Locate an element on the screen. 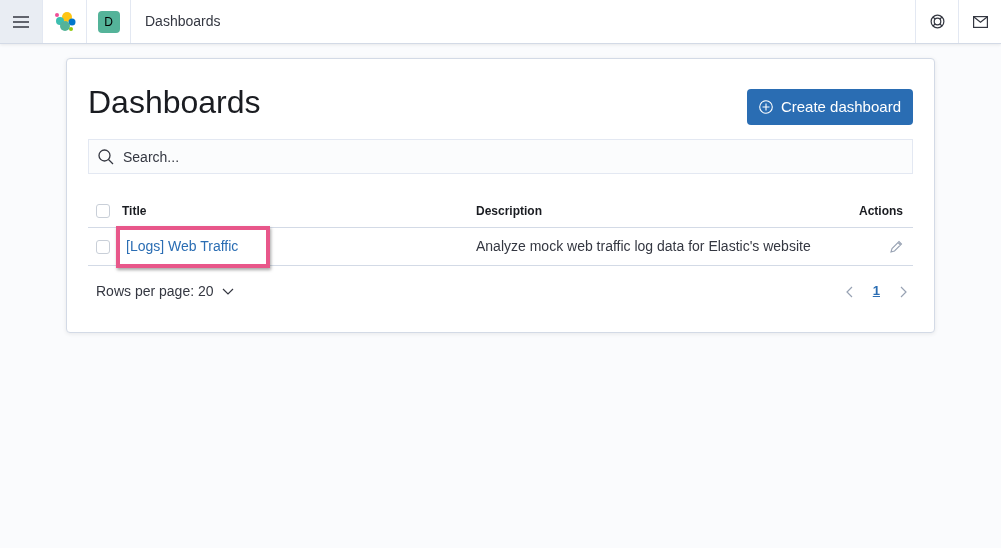 The width and height of the screenshot is (1001, 548). lifebuoy-icon is located at coordinates (937, 21).